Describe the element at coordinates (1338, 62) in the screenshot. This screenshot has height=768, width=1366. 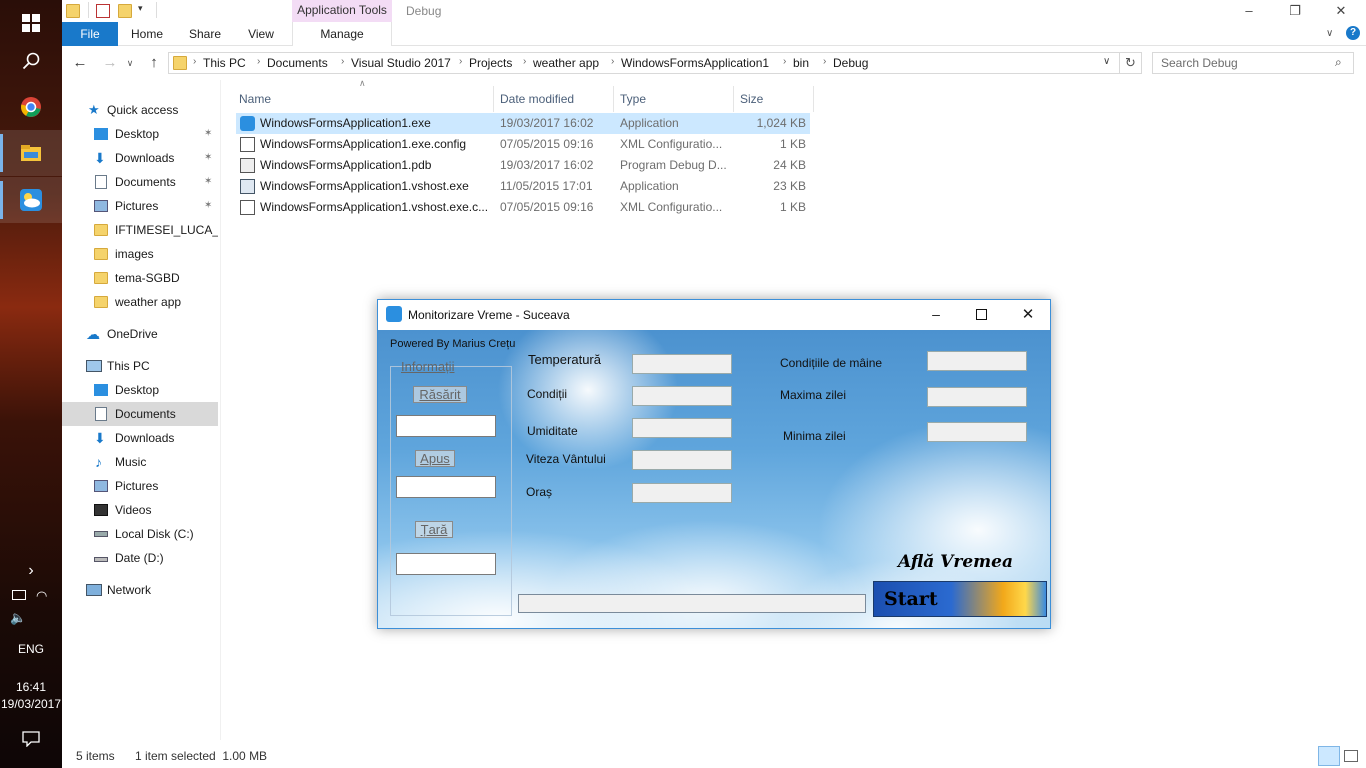
I see `search-icon: ⌕` at that location.